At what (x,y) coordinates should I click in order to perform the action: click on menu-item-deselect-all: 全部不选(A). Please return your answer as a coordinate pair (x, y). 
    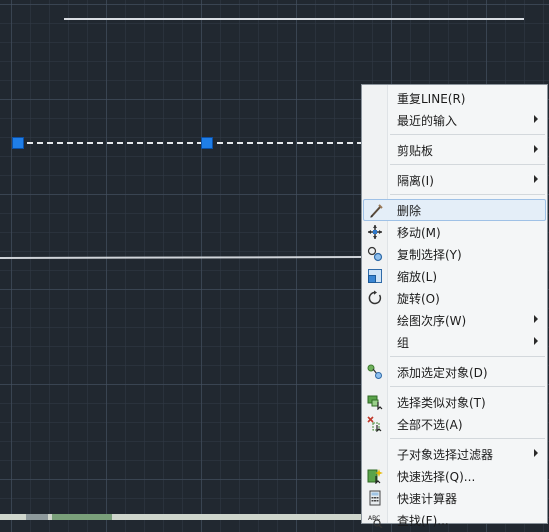
    Looking at the image, I should click on (454, 424).